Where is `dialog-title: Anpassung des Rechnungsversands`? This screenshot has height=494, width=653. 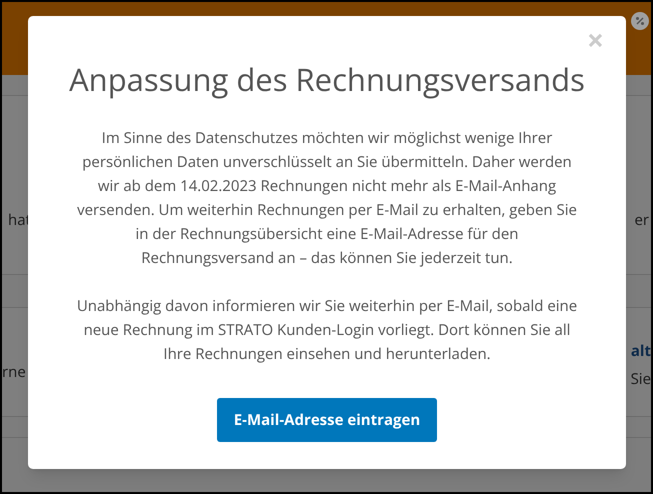
dialog-title: Anpassung des Rechnungsversands is located at coordinates (327, 80).